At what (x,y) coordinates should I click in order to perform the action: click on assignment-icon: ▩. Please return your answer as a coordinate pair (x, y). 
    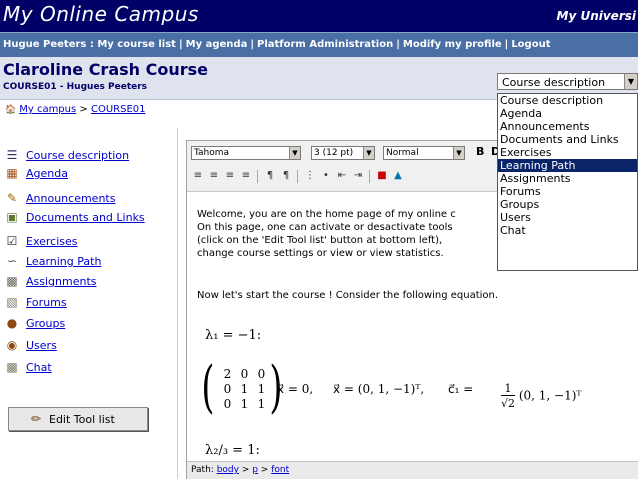
    Looking at the image, I should click on (12, 281).